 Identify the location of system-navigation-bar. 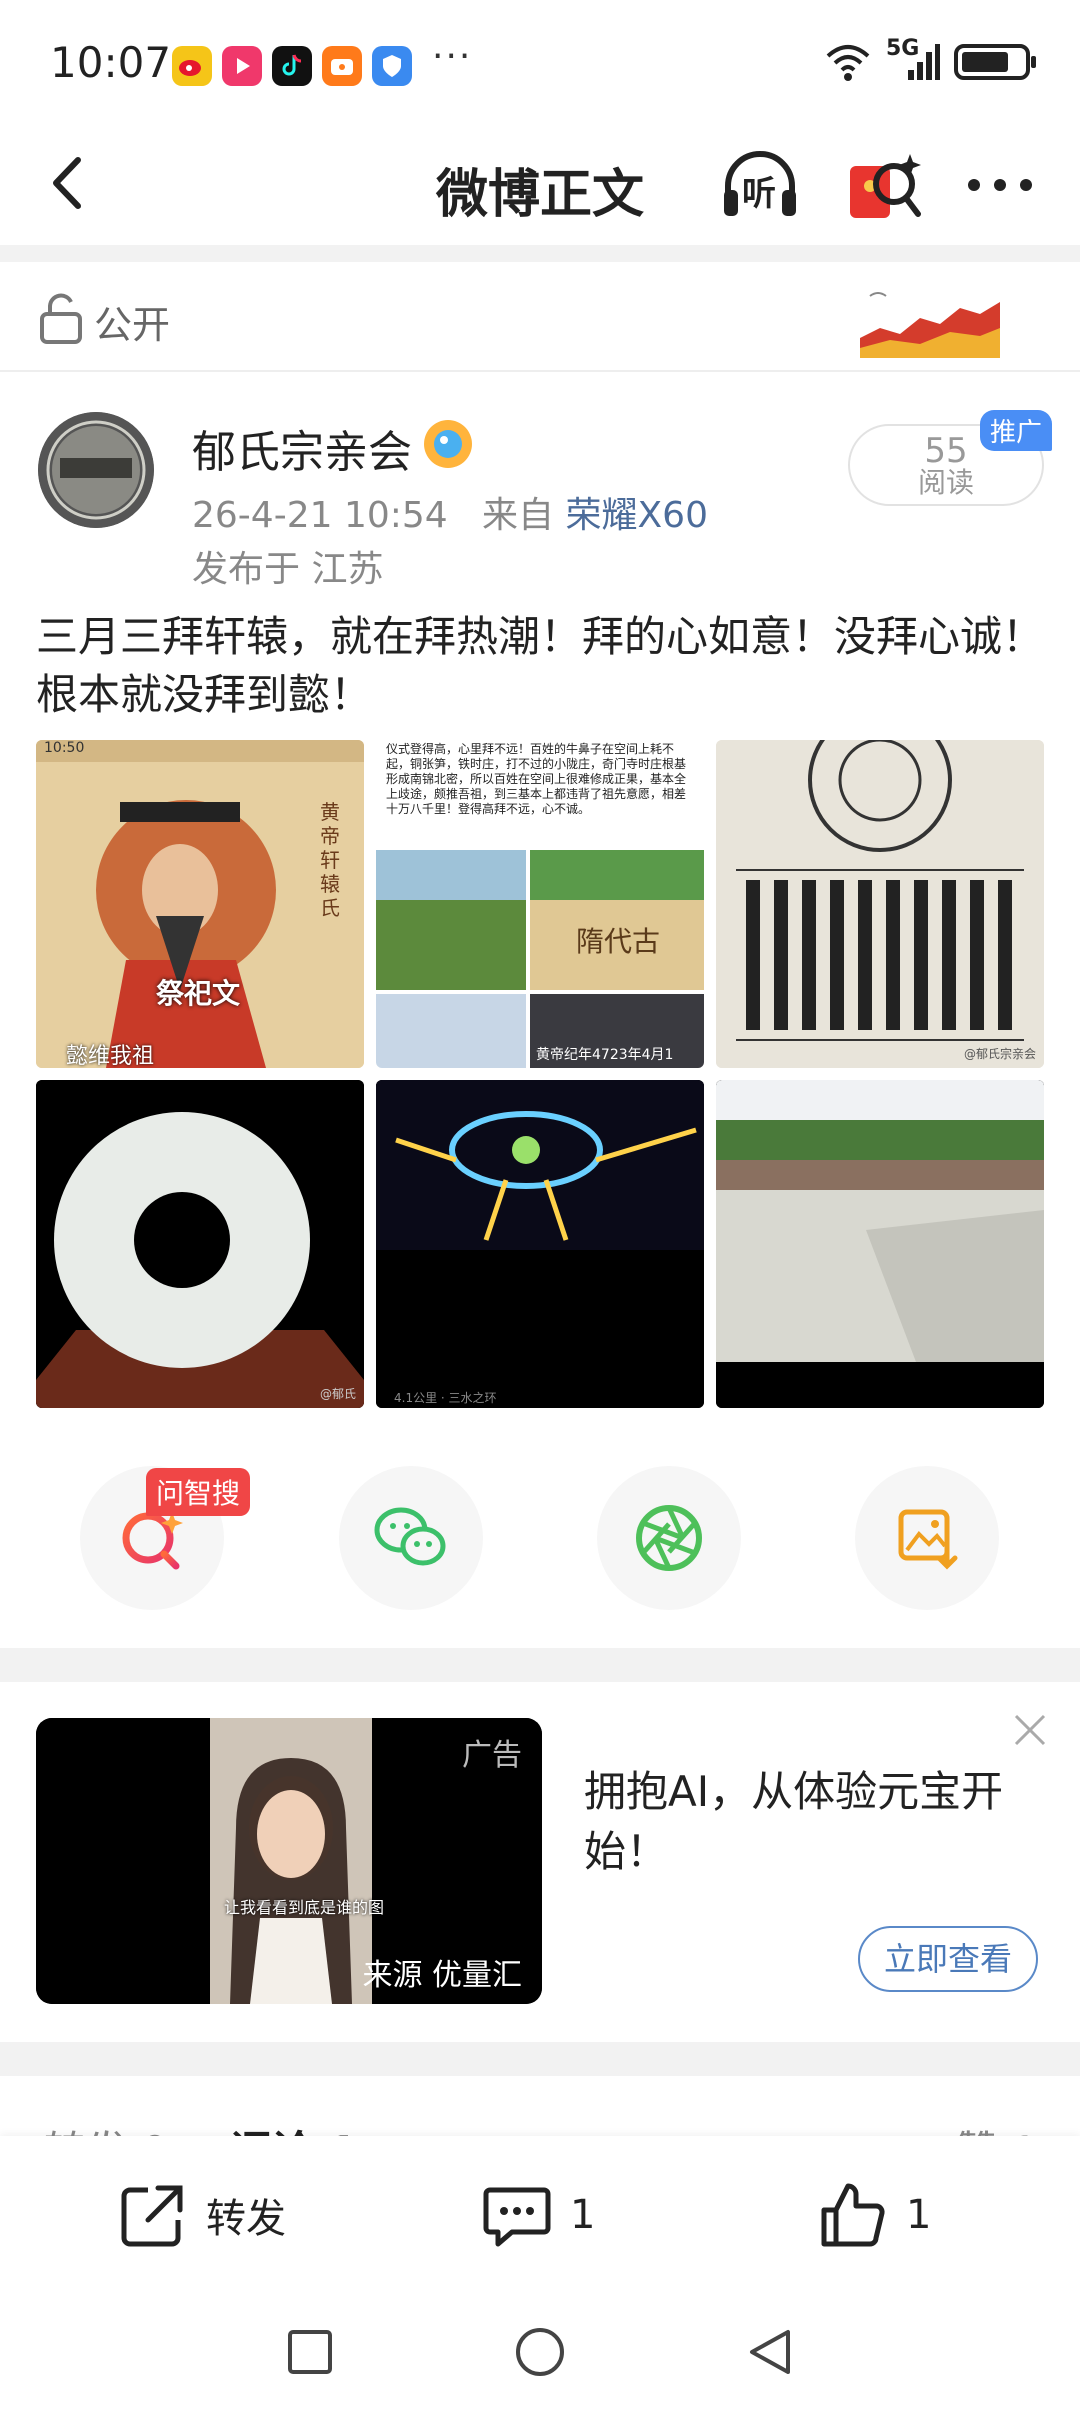
(540, 2354).